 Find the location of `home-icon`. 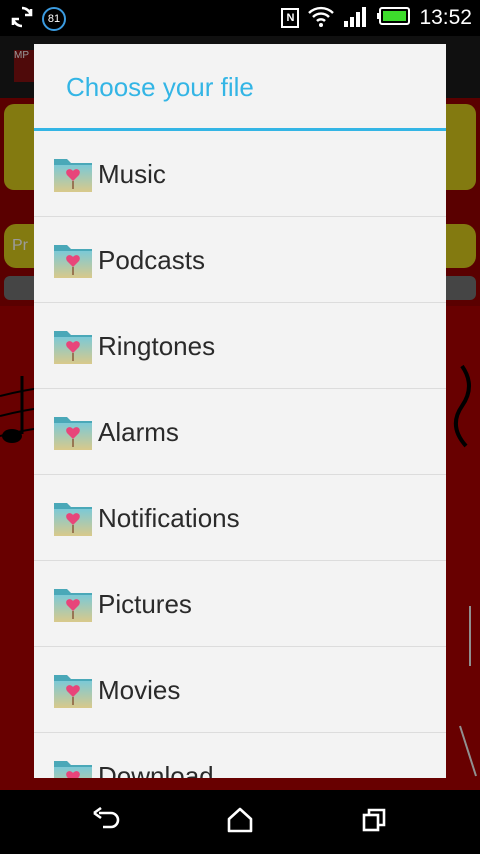

home-icon is located at coordinates (240, 822).